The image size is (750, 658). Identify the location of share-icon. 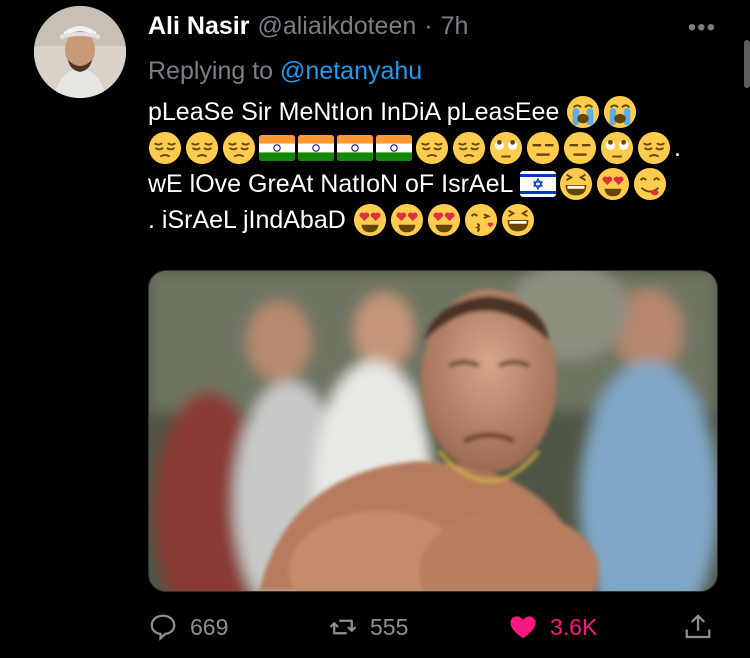
(698, 626).